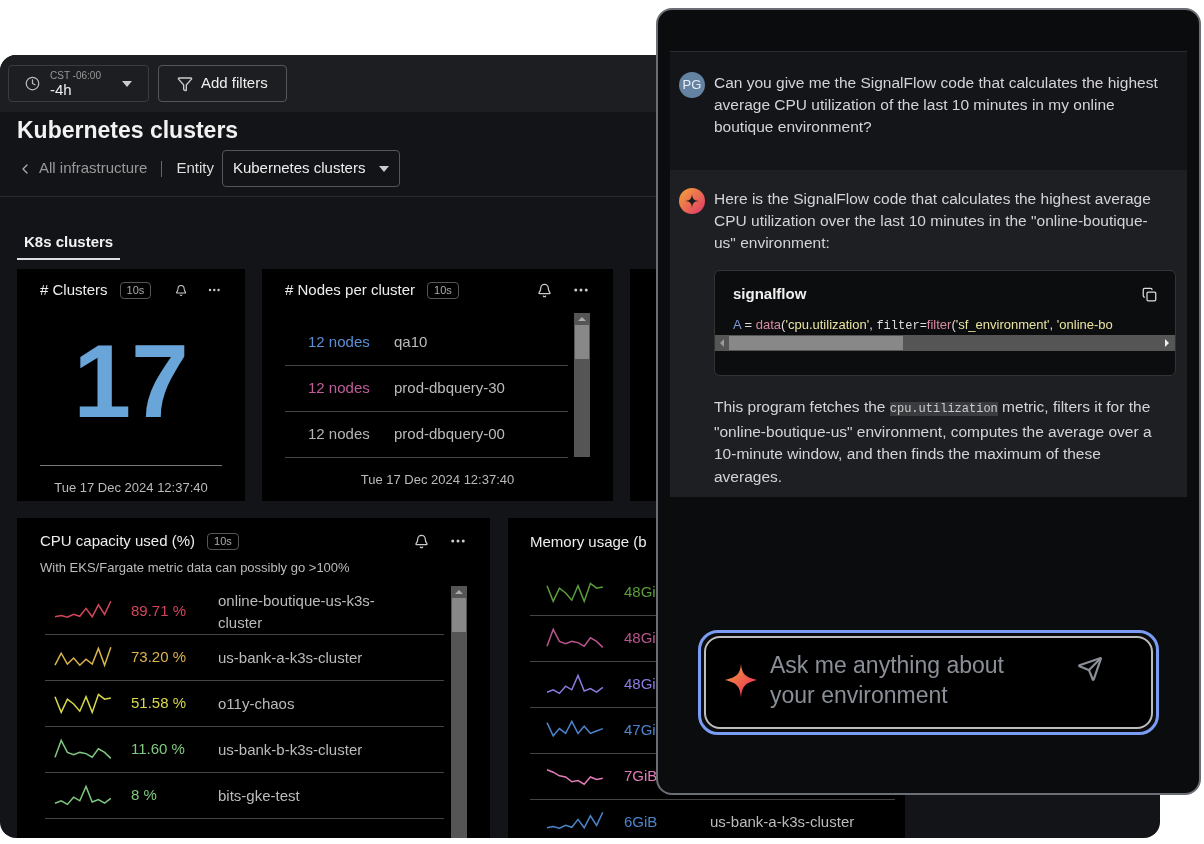 The width and height of the screenshot is (1204, 844). What do you see at coordinates (128, 130) in the screenshot?
I see `page-title: Kubernetes clusters` at bounding box center [128, 130].